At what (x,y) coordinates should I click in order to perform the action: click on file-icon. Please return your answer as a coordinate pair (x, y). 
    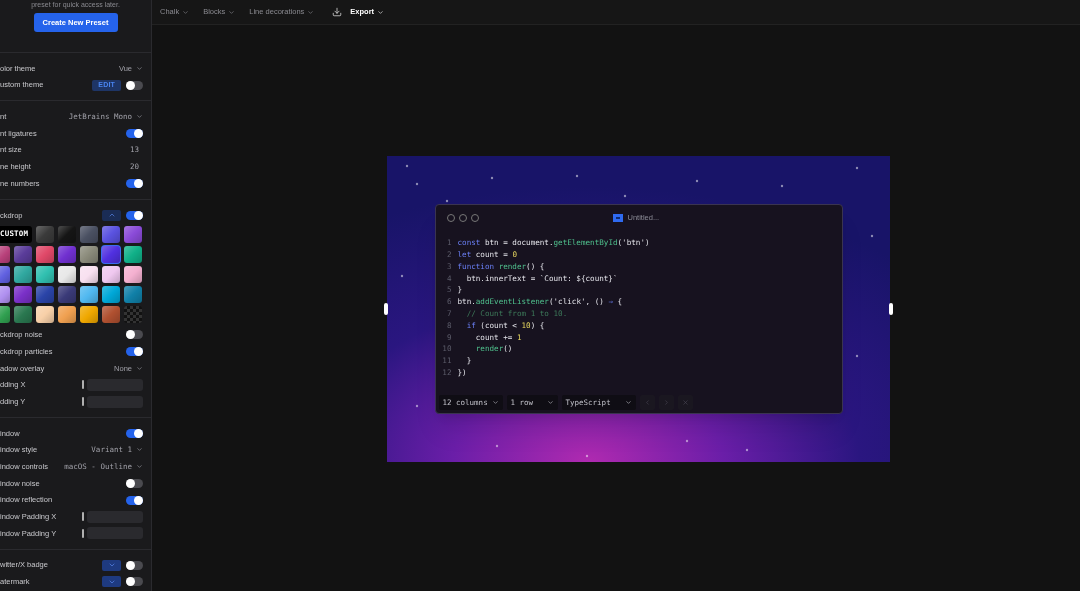
    Looking at the image, I should click on (617, 218).